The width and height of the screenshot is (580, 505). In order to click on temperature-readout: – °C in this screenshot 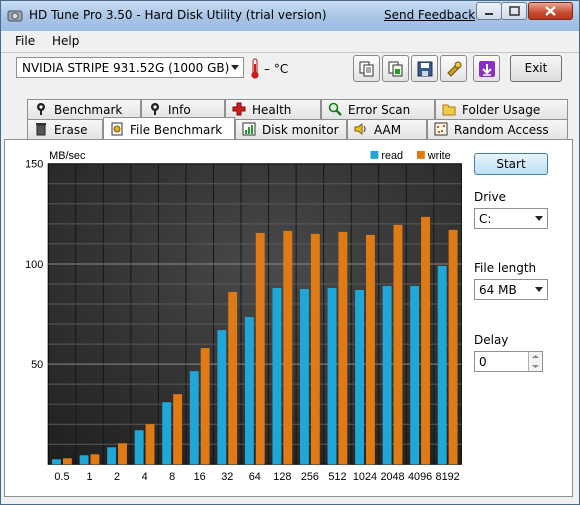, I will do `click(276, 69)`.